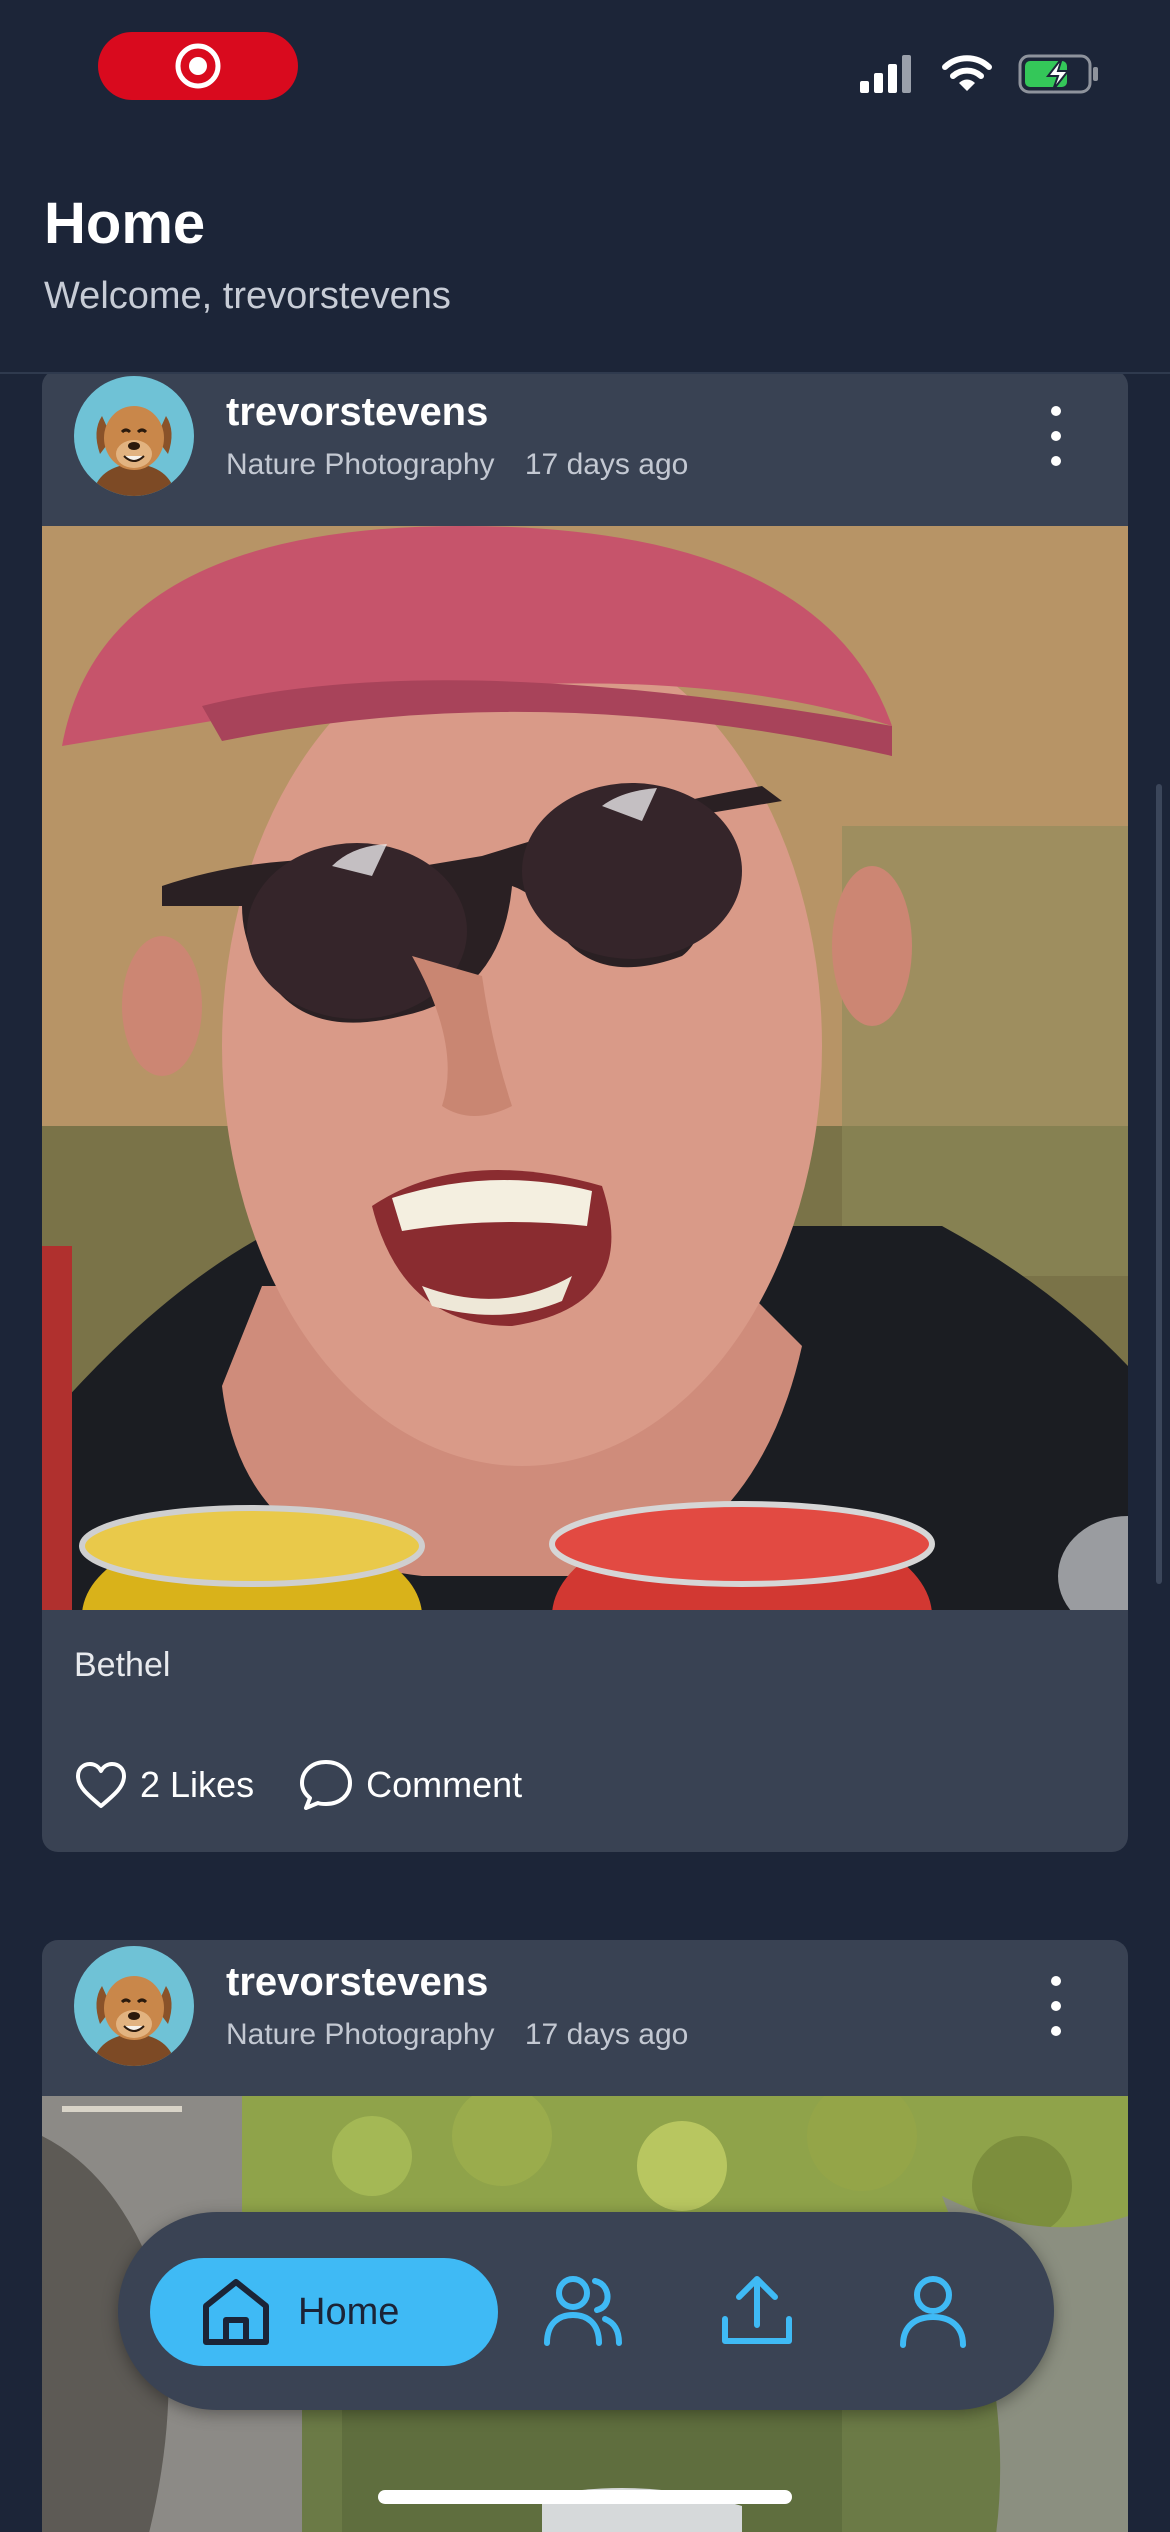  I want to click on home-indicator, so click(585, 2497).